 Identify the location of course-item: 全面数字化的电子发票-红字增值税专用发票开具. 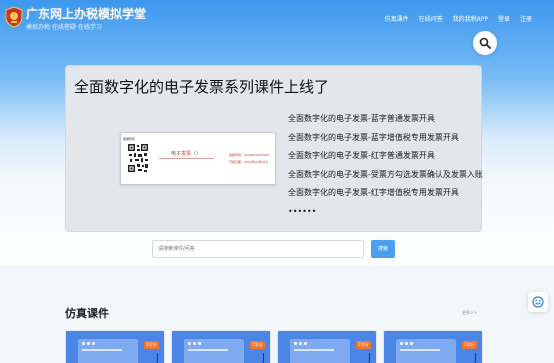
(385, 193).